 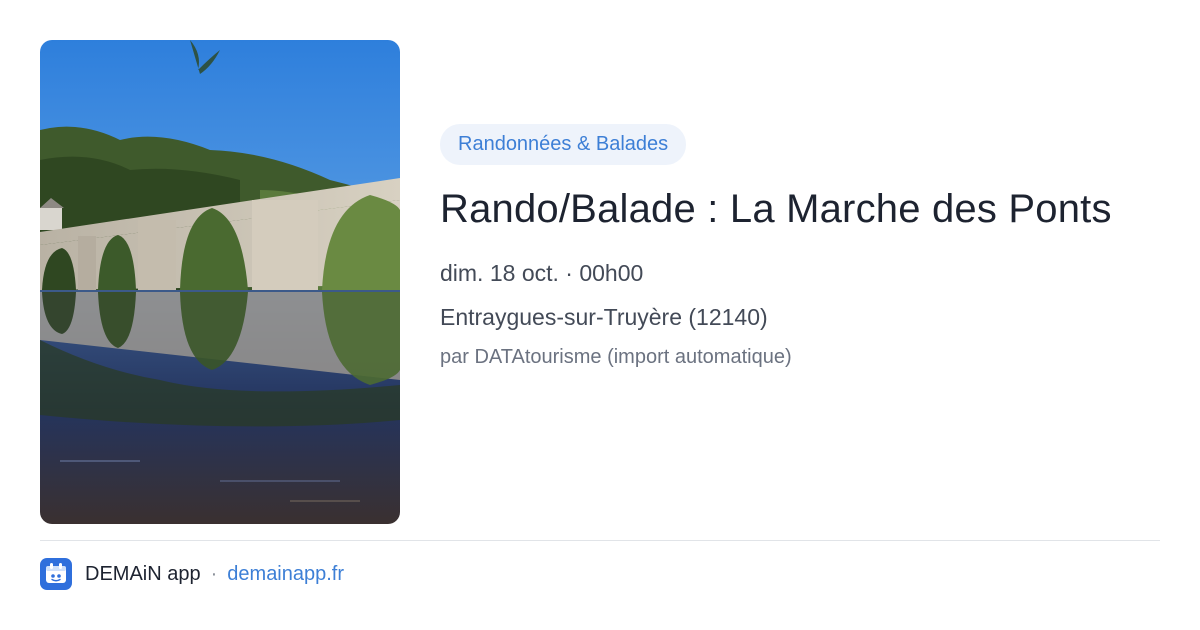 I want to click on domain-link: demainapp.fr, so click(x=285, y=574).